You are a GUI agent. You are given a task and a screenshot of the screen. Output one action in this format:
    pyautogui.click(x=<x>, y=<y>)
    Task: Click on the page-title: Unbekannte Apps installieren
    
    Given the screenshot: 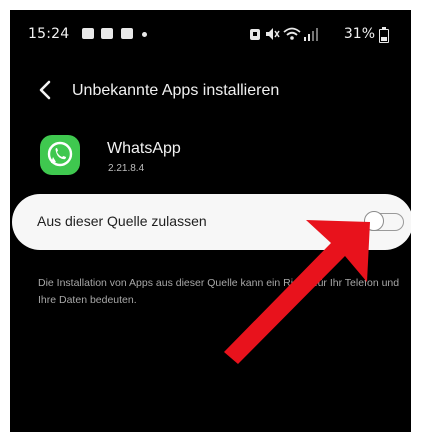 What is the action you would take?
    pyautogui.click(x=176, y=90)
    